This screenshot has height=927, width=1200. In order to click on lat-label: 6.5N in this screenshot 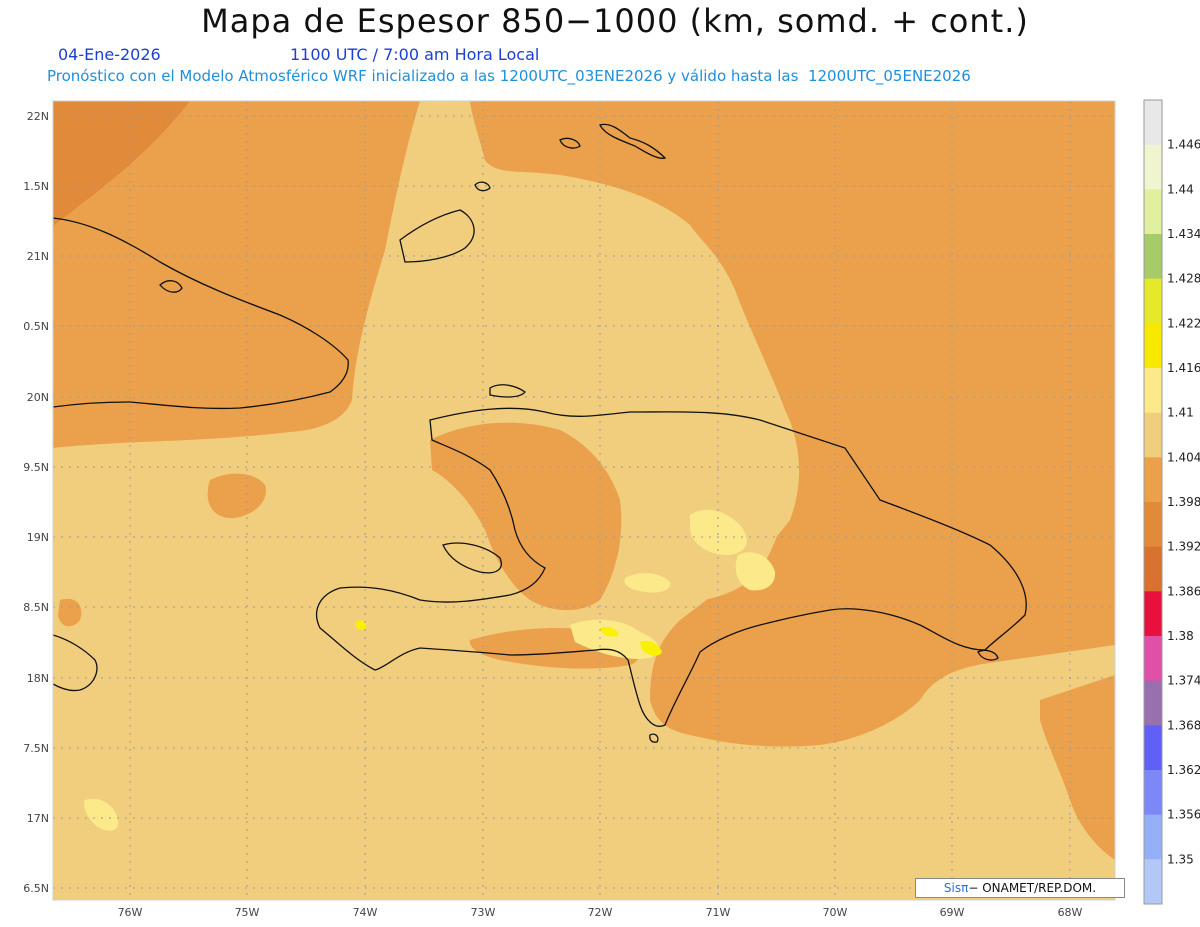, I will do `click(36, 888)`.